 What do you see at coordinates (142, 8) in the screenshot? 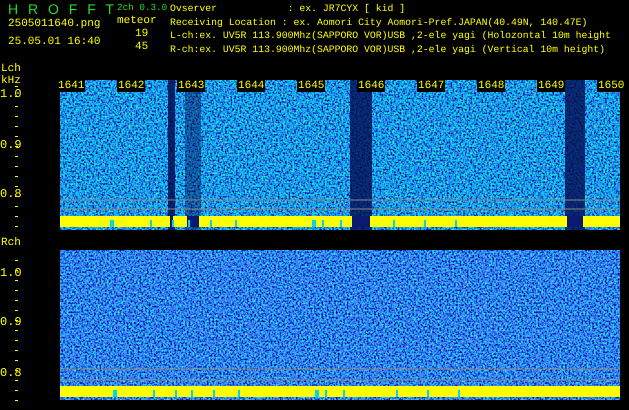
I see `version-label: 2ch 0.3.0` at bounding box center [142, 8].